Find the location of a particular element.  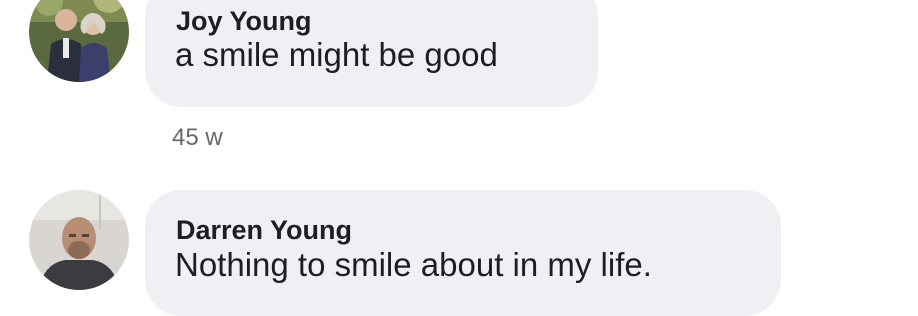

comment-timestamp: 45 w is located at coordinates (197, 138).